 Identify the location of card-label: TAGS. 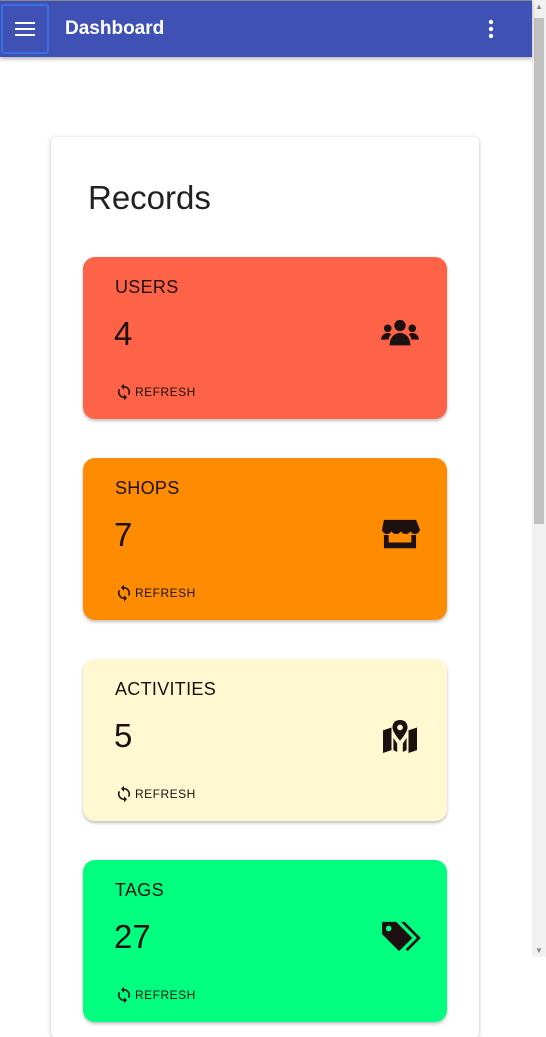
(139, 890).